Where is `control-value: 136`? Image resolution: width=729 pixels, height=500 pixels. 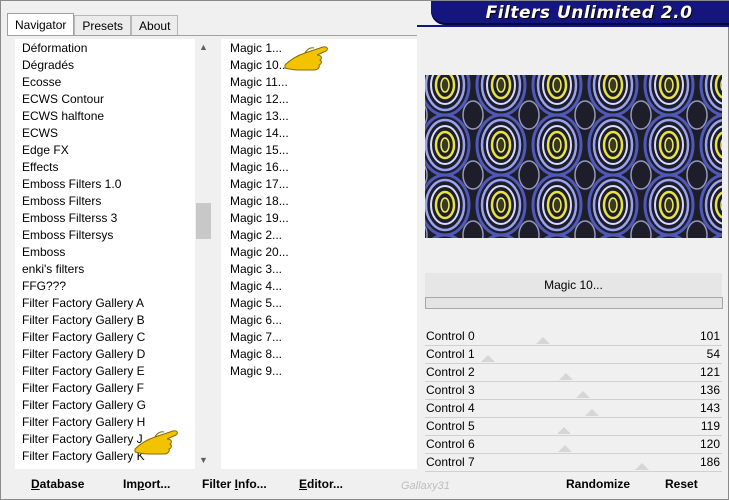
control-value: 136 is located at coordinates (709, 390).